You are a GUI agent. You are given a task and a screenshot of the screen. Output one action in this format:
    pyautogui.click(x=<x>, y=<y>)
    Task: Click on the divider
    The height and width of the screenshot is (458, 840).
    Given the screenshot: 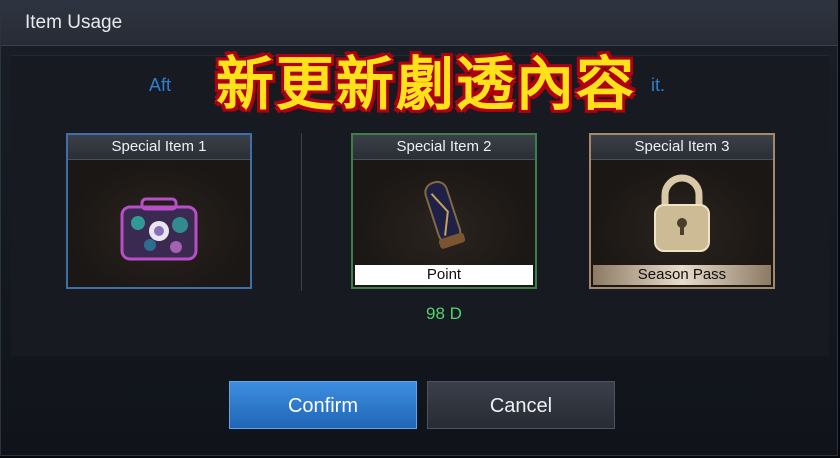 What is the action you would take?
    pyautogui.click(x=301, y=212)
    